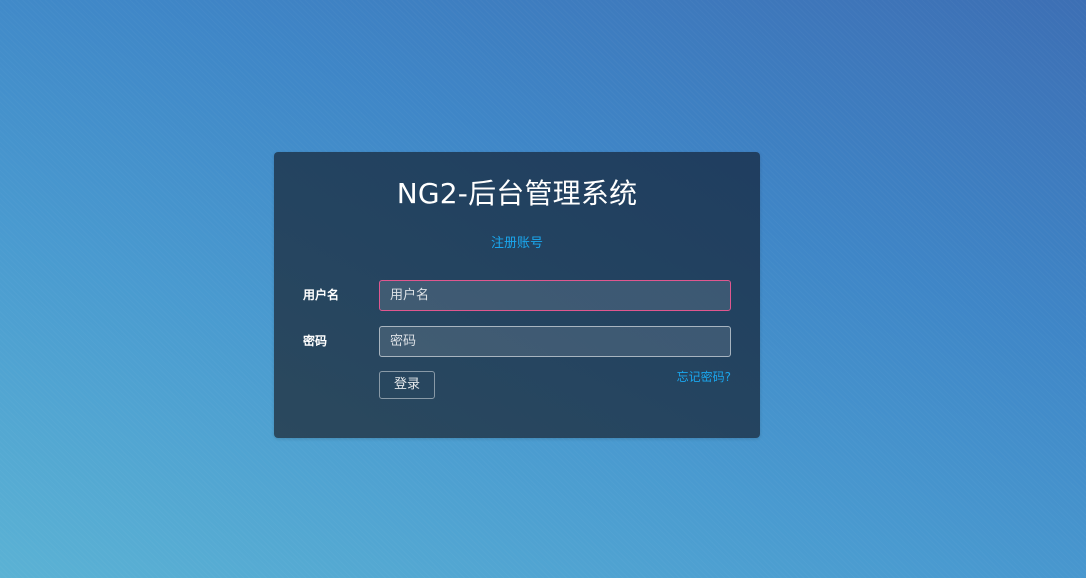 Image resolution: width=1086 pixels, height=578 pixels. Describe the element at coordinates (517, 244) in the screenshot. I see `register-account-link: 注册账号` at that location.